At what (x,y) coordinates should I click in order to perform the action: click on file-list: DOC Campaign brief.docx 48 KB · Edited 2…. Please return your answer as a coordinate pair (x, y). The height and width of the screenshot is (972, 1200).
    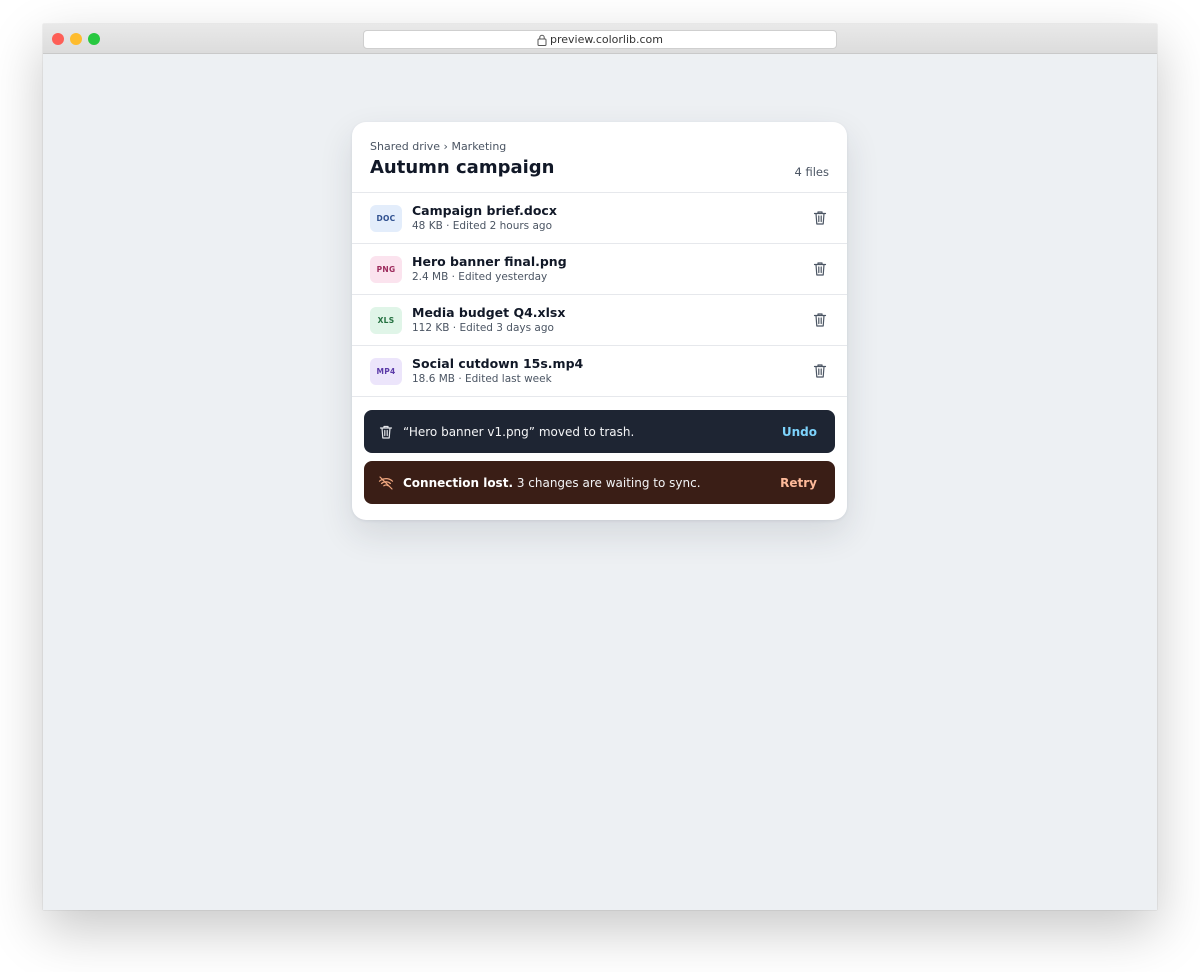
    Looking at the image, I should click on (599, 295).